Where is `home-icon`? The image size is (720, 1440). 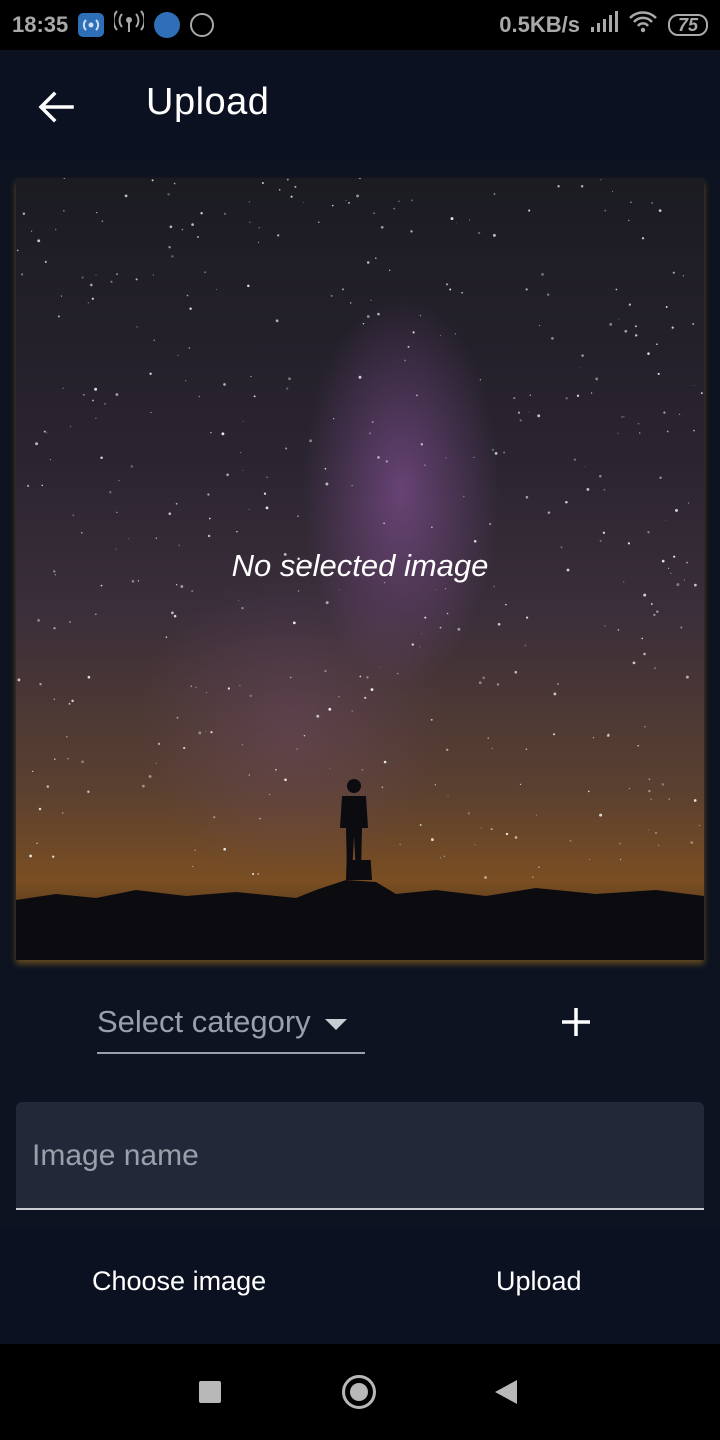 home-icon is located at coordinates (359, 1392).